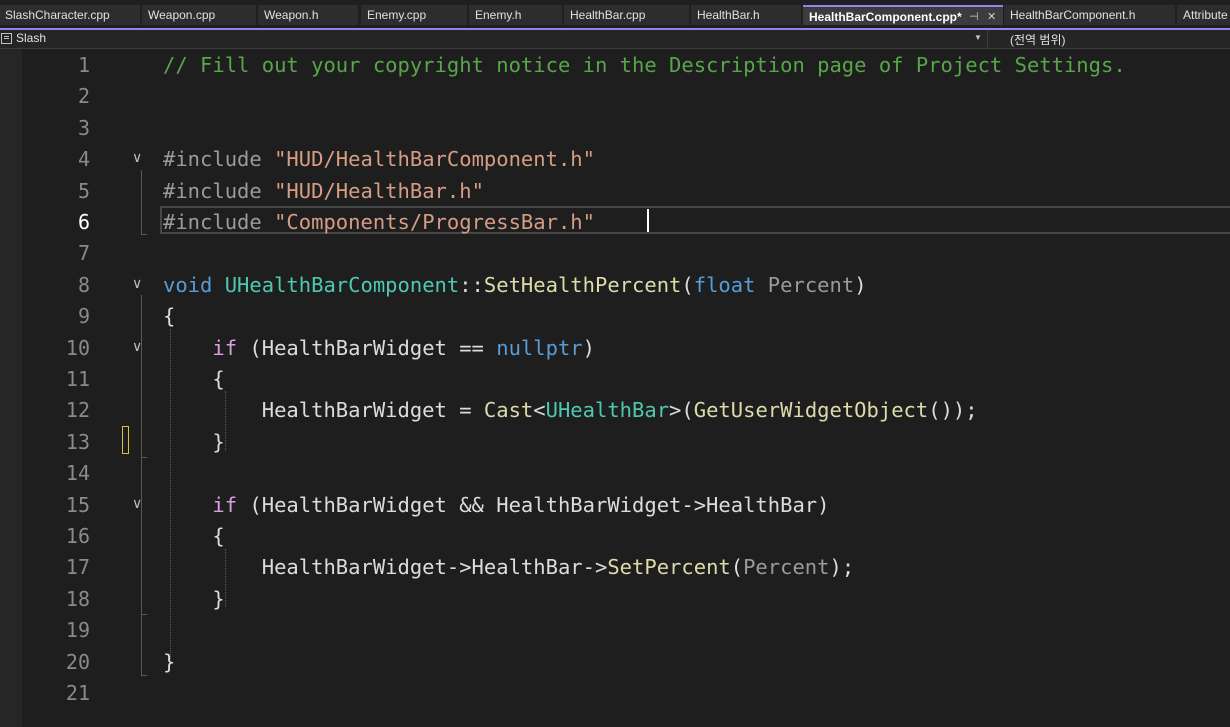 The image size is (1230, 727). I want to click on line-number: 11, so click(77, 379).